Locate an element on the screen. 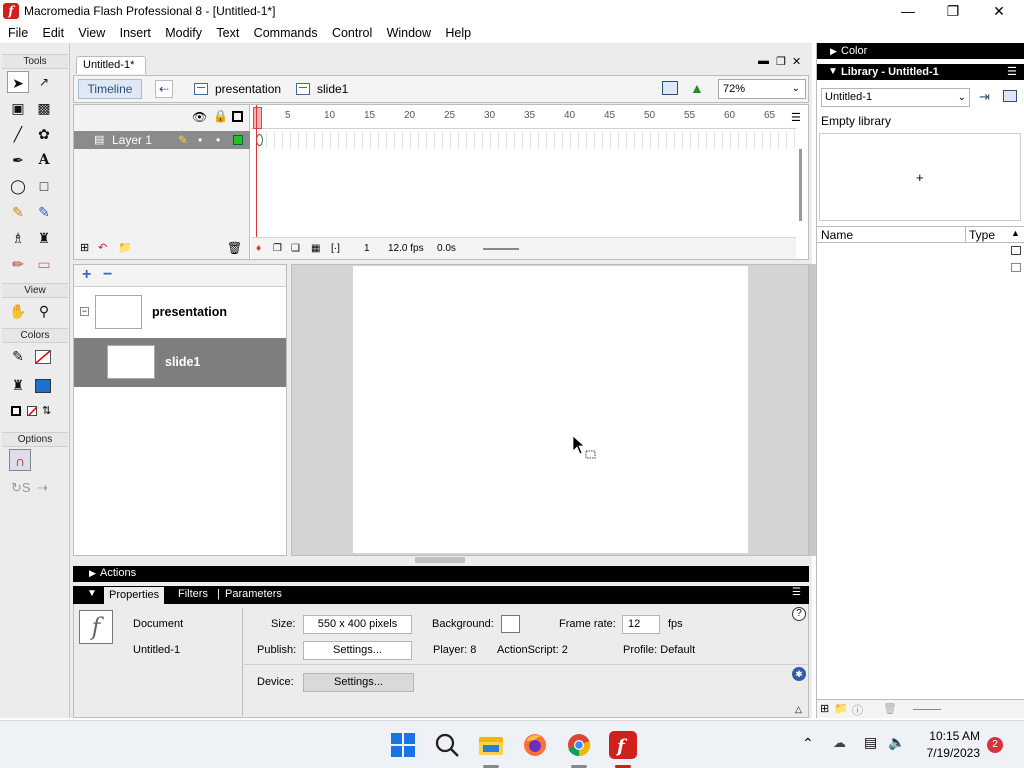 The height and width of the screenshot is (768, 1024). onion-skin-icon: ❐ is located at coordinates (277, 248).